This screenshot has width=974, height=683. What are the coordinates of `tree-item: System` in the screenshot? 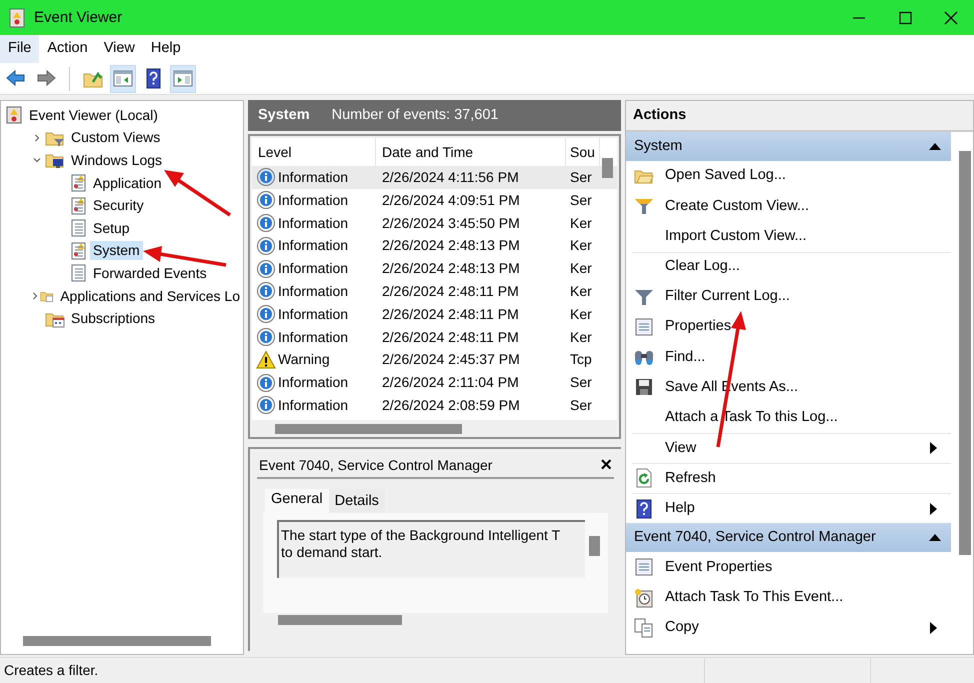 It's located at (116, 250).